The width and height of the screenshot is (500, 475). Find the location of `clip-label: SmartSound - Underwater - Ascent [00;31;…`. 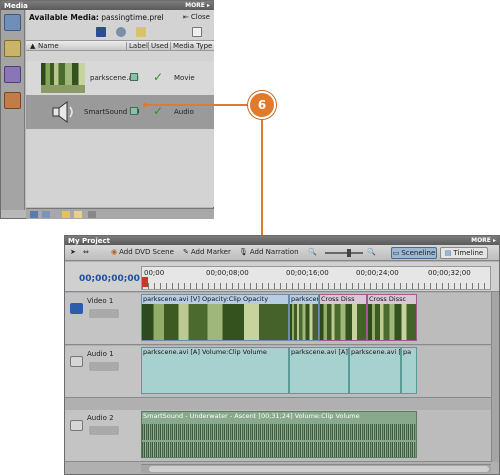

clip-label: SmartSound - Underwater - Ascent [00;31;… is located at coordinates (251, 416).